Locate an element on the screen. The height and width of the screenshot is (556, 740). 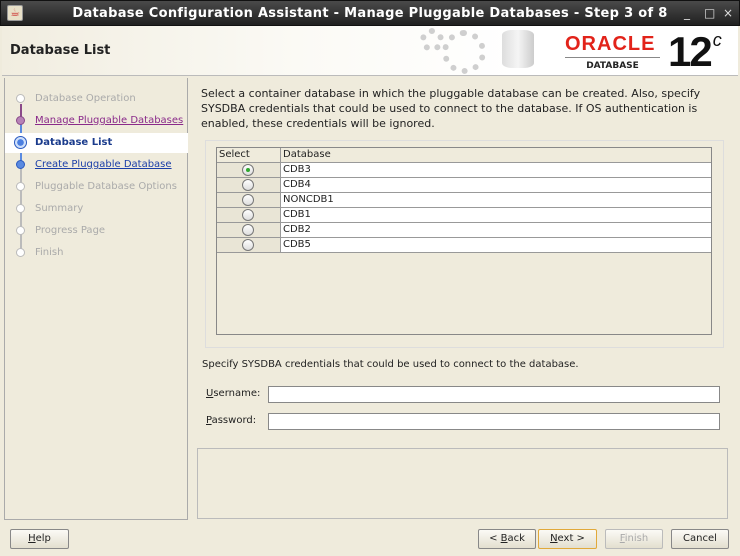
database-name: CDB2 is located at coordinates (496, 230).